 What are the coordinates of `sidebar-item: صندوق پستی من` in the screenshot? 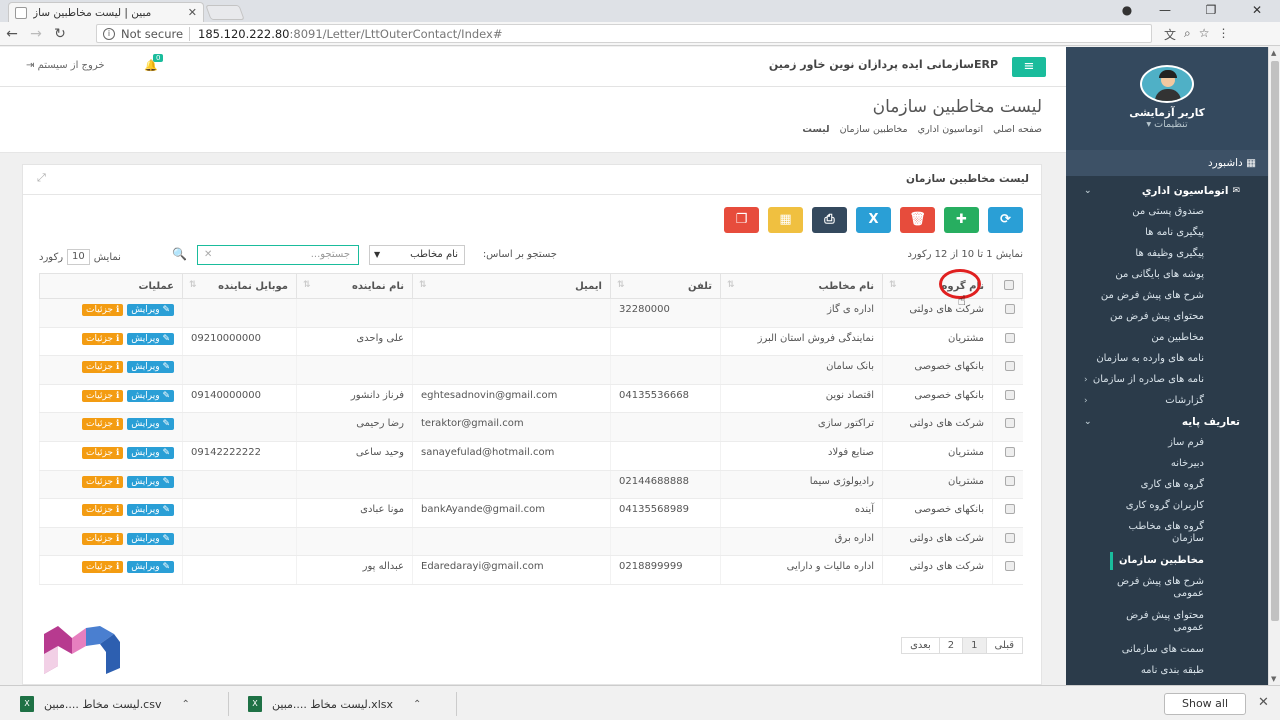 It's located at (1167, 211).